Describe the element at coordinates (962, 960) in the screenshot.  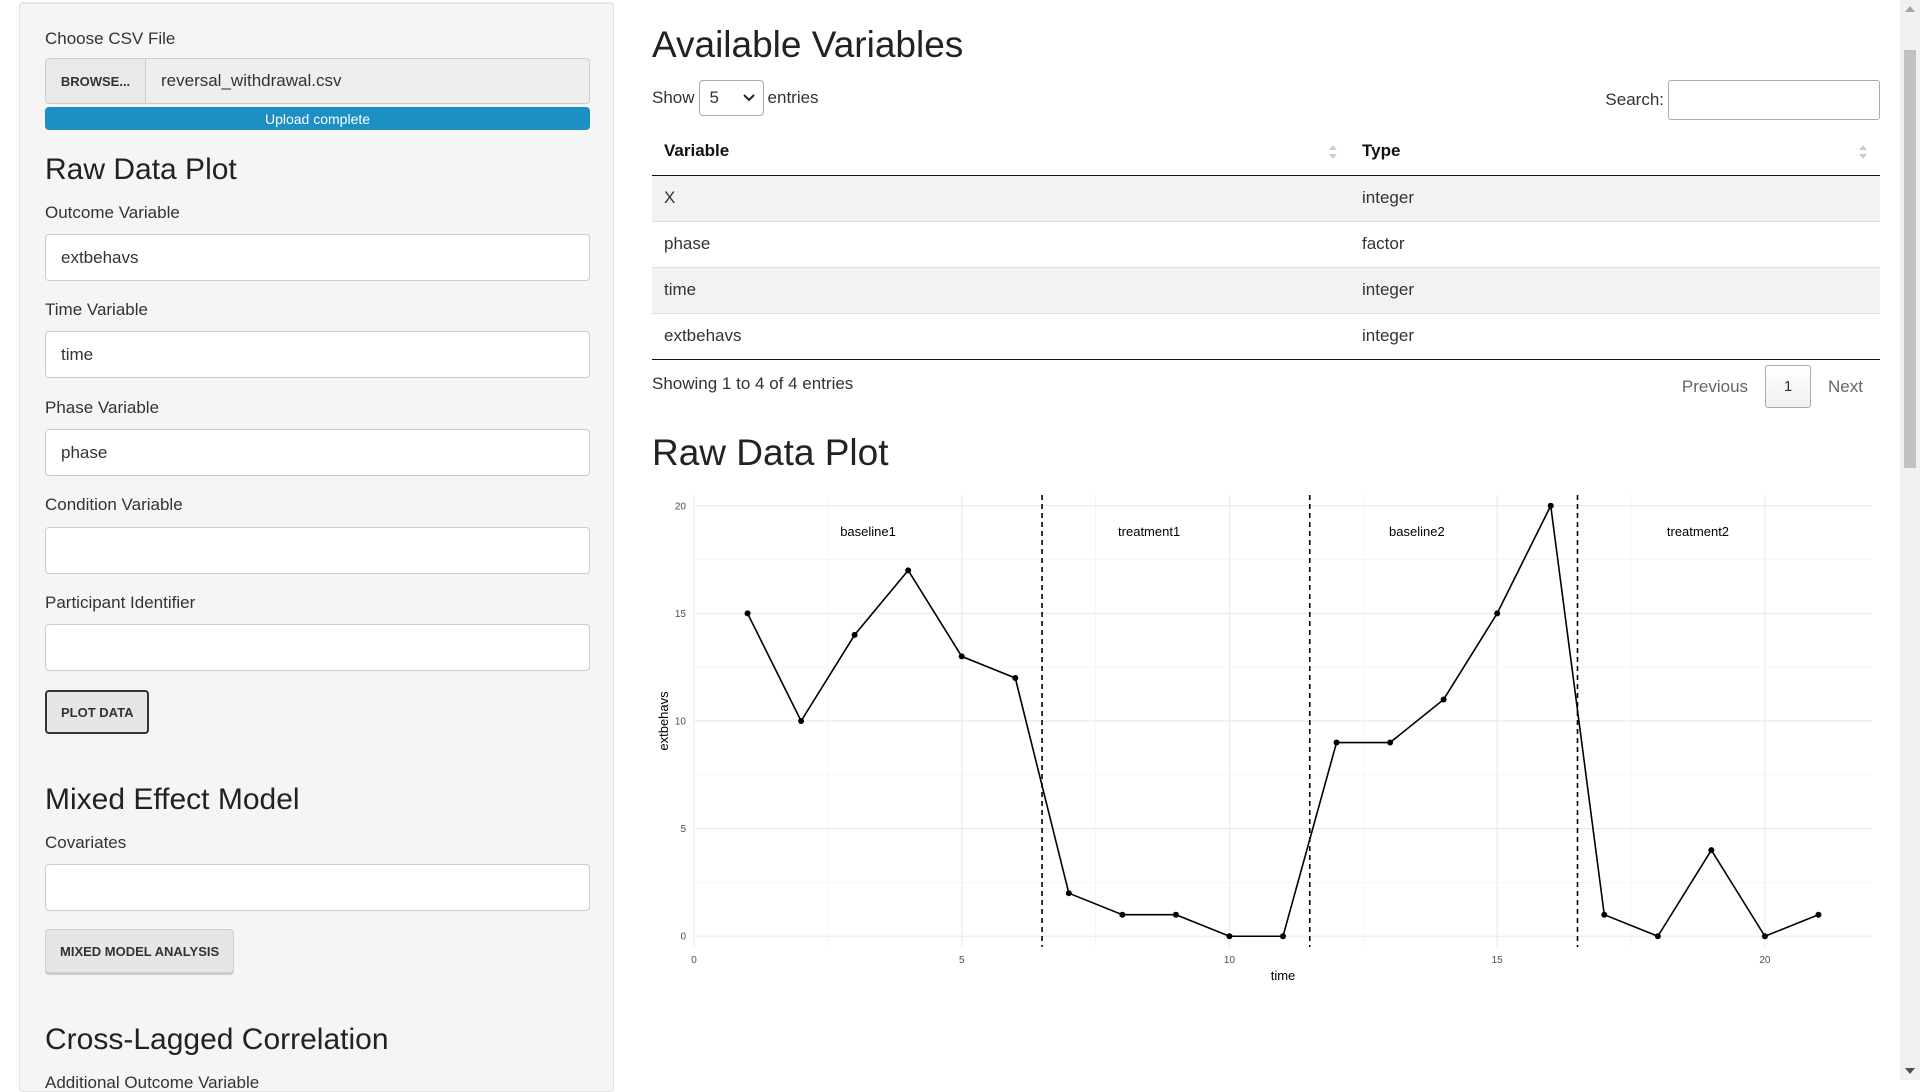
I see `x-tick-label: 5` at that location.